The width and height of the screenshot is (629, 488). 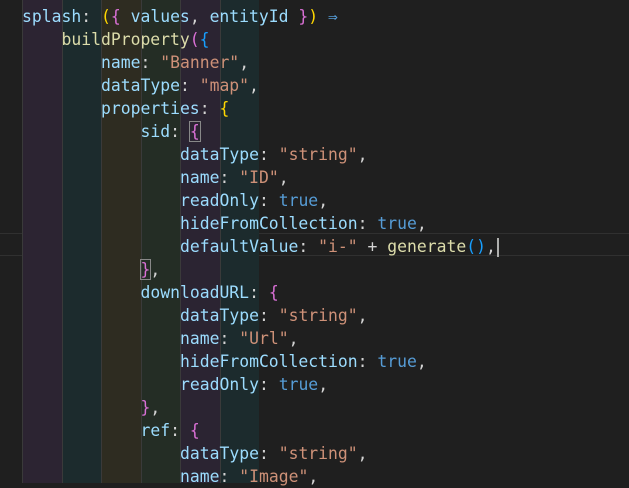 I want to click on code-string: "i-", so click(x=338, y=246).